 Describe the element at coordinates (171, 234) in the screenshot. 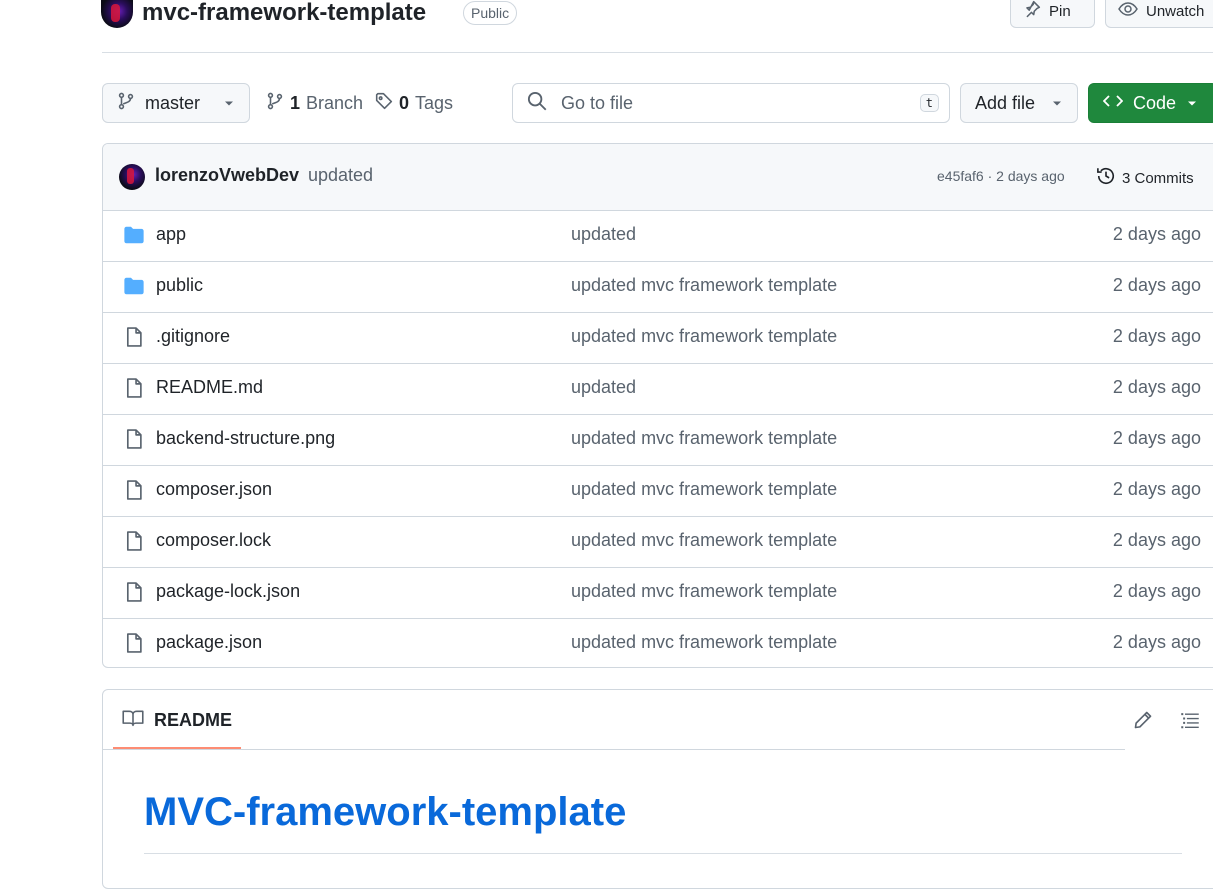

I see `file-name: app` at that location.